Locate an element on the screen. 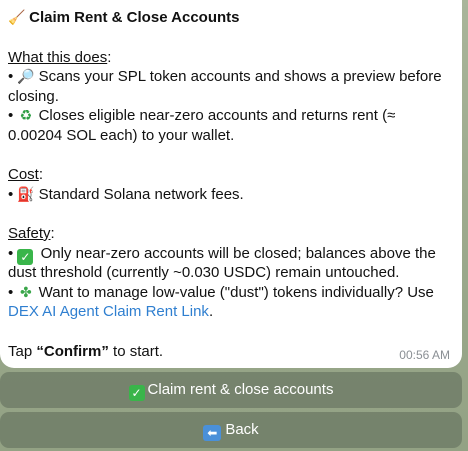  broom-icon: 🧹 is located at coordinates (17, 17).